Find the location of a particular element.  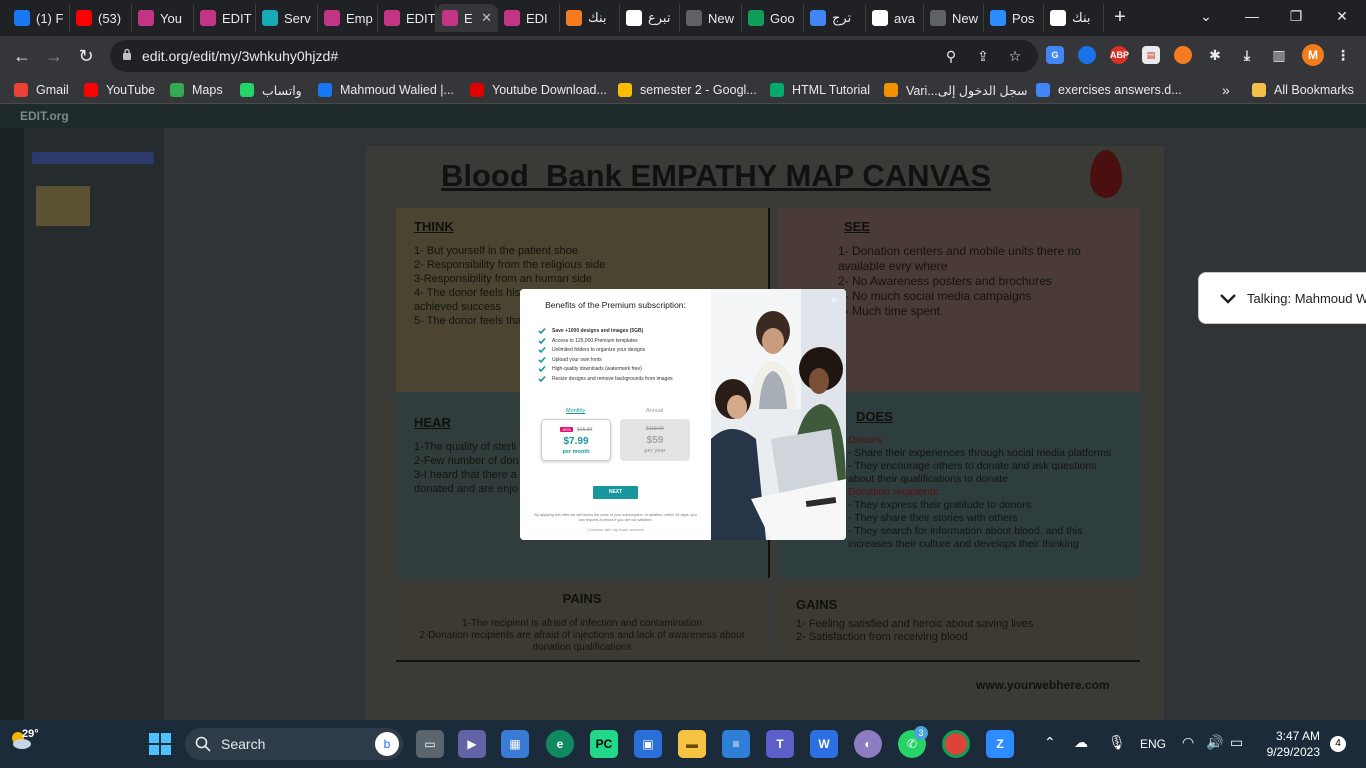

weather-temp: 29° is located at coordinates (30, 734).